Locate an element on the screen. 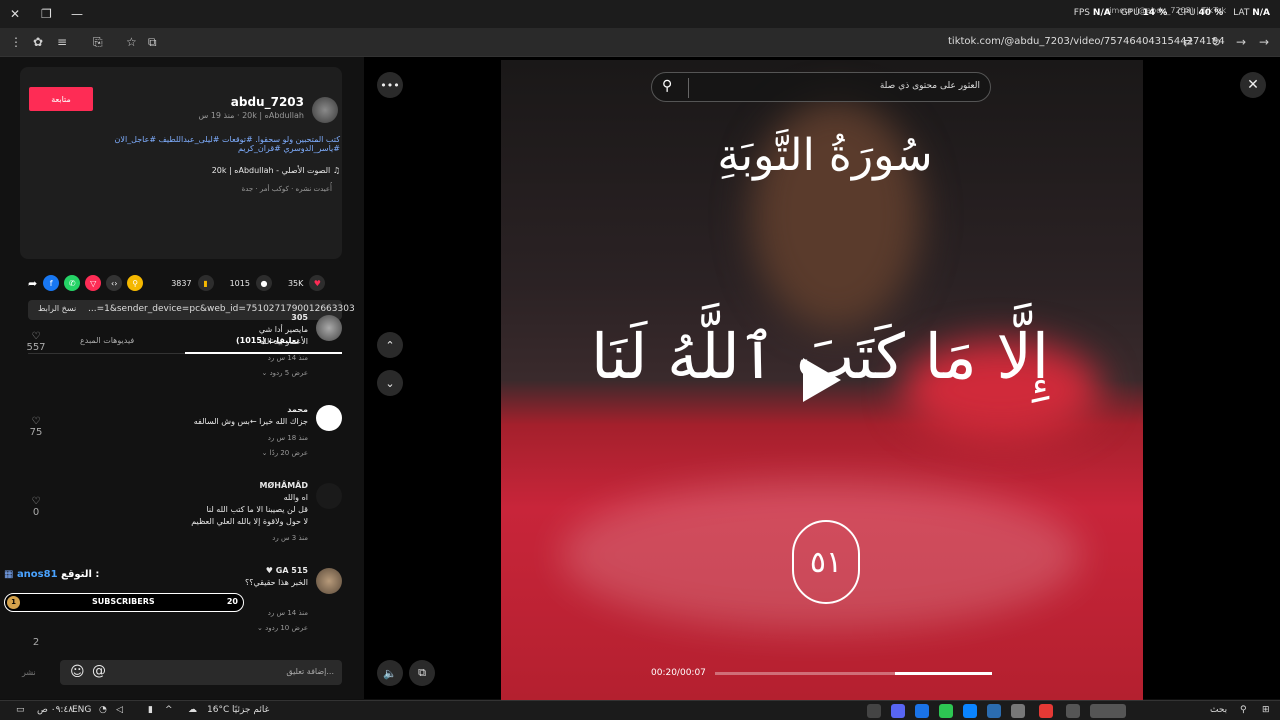 This screenshot has height=720, width=1280. chrome-icon is located at coordinates (922, 711).